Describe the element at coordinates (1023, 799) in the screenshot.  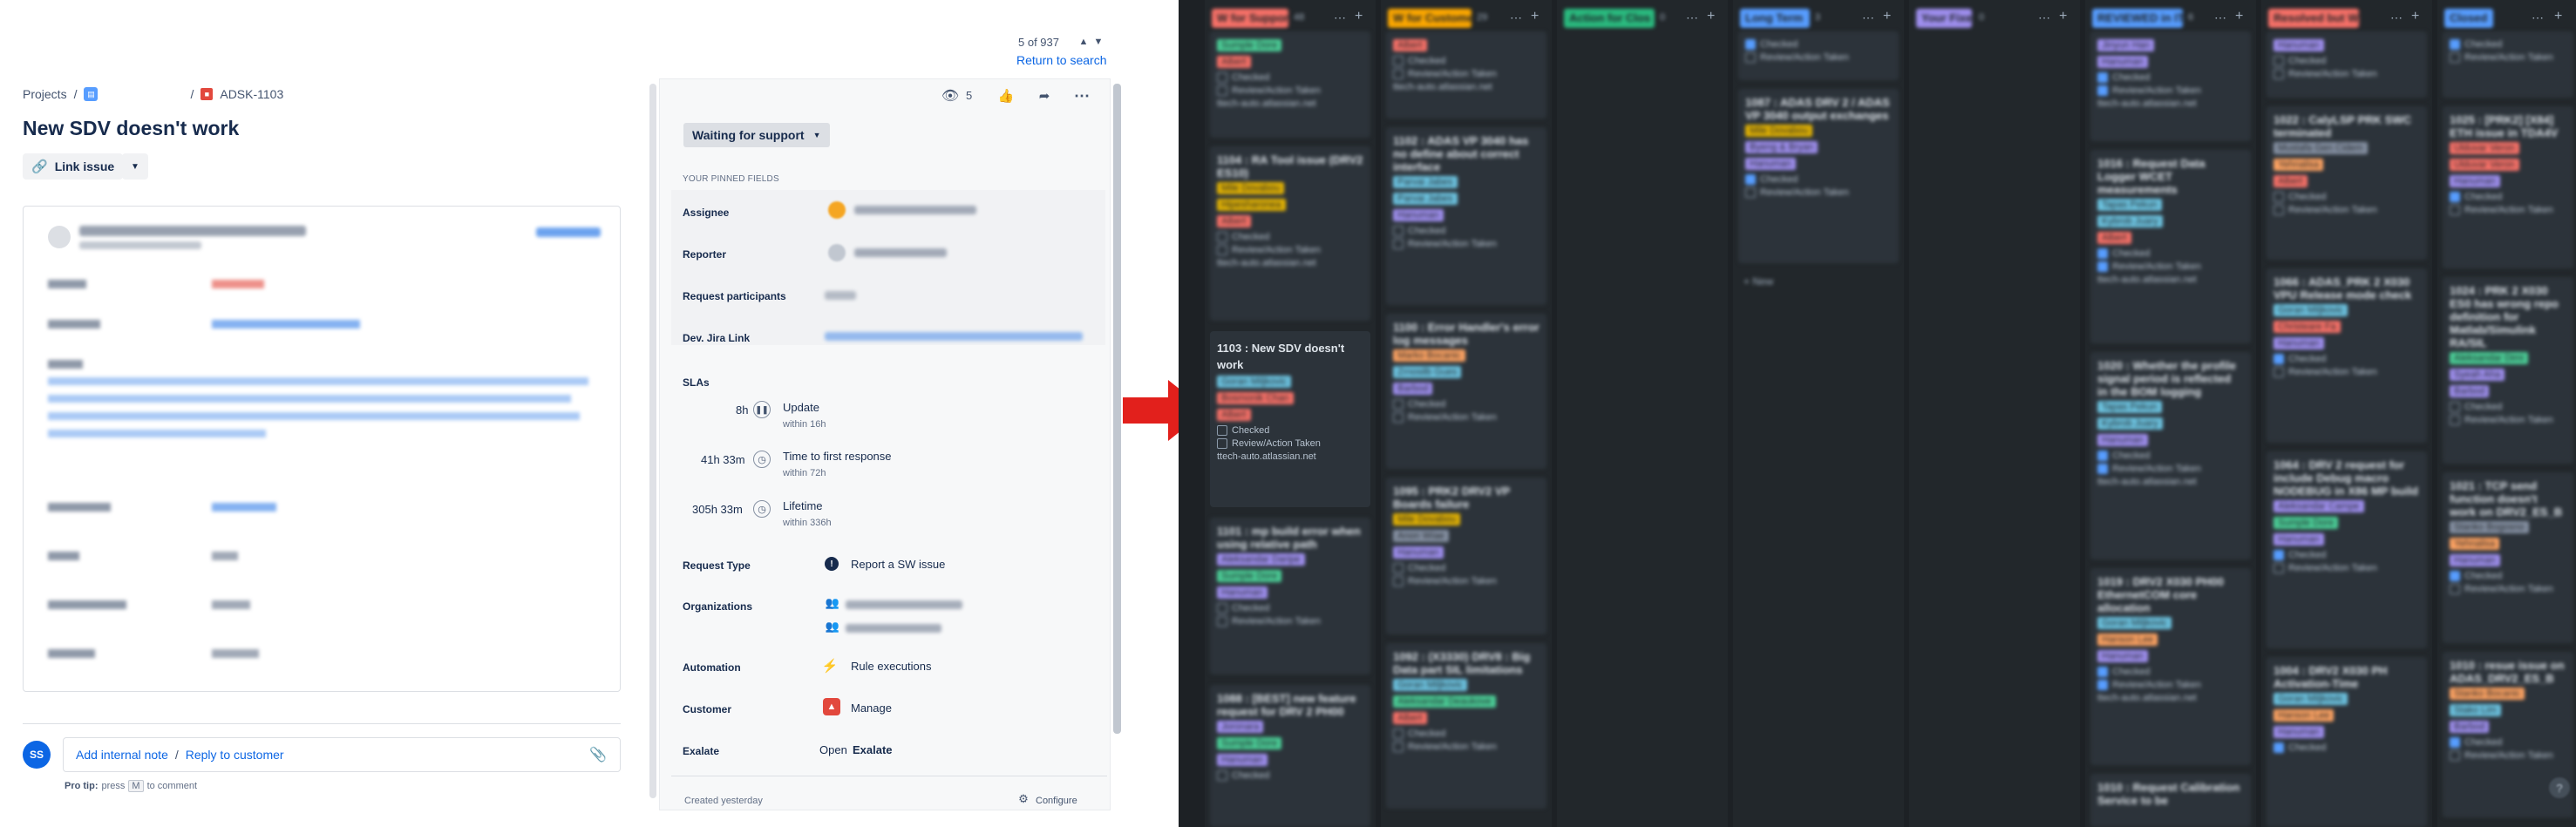
I see `gear-icon: ⚙` at that location.